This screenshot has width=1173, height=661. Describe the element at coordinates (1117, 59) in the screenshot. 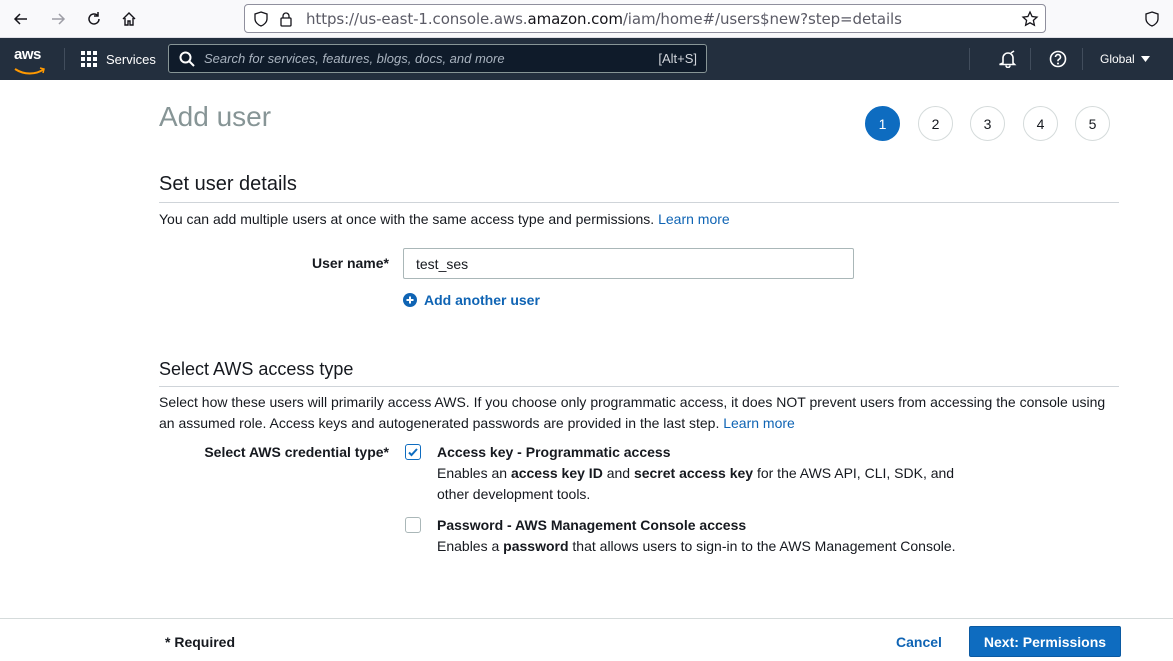

I see `region-label: Global` at that location.